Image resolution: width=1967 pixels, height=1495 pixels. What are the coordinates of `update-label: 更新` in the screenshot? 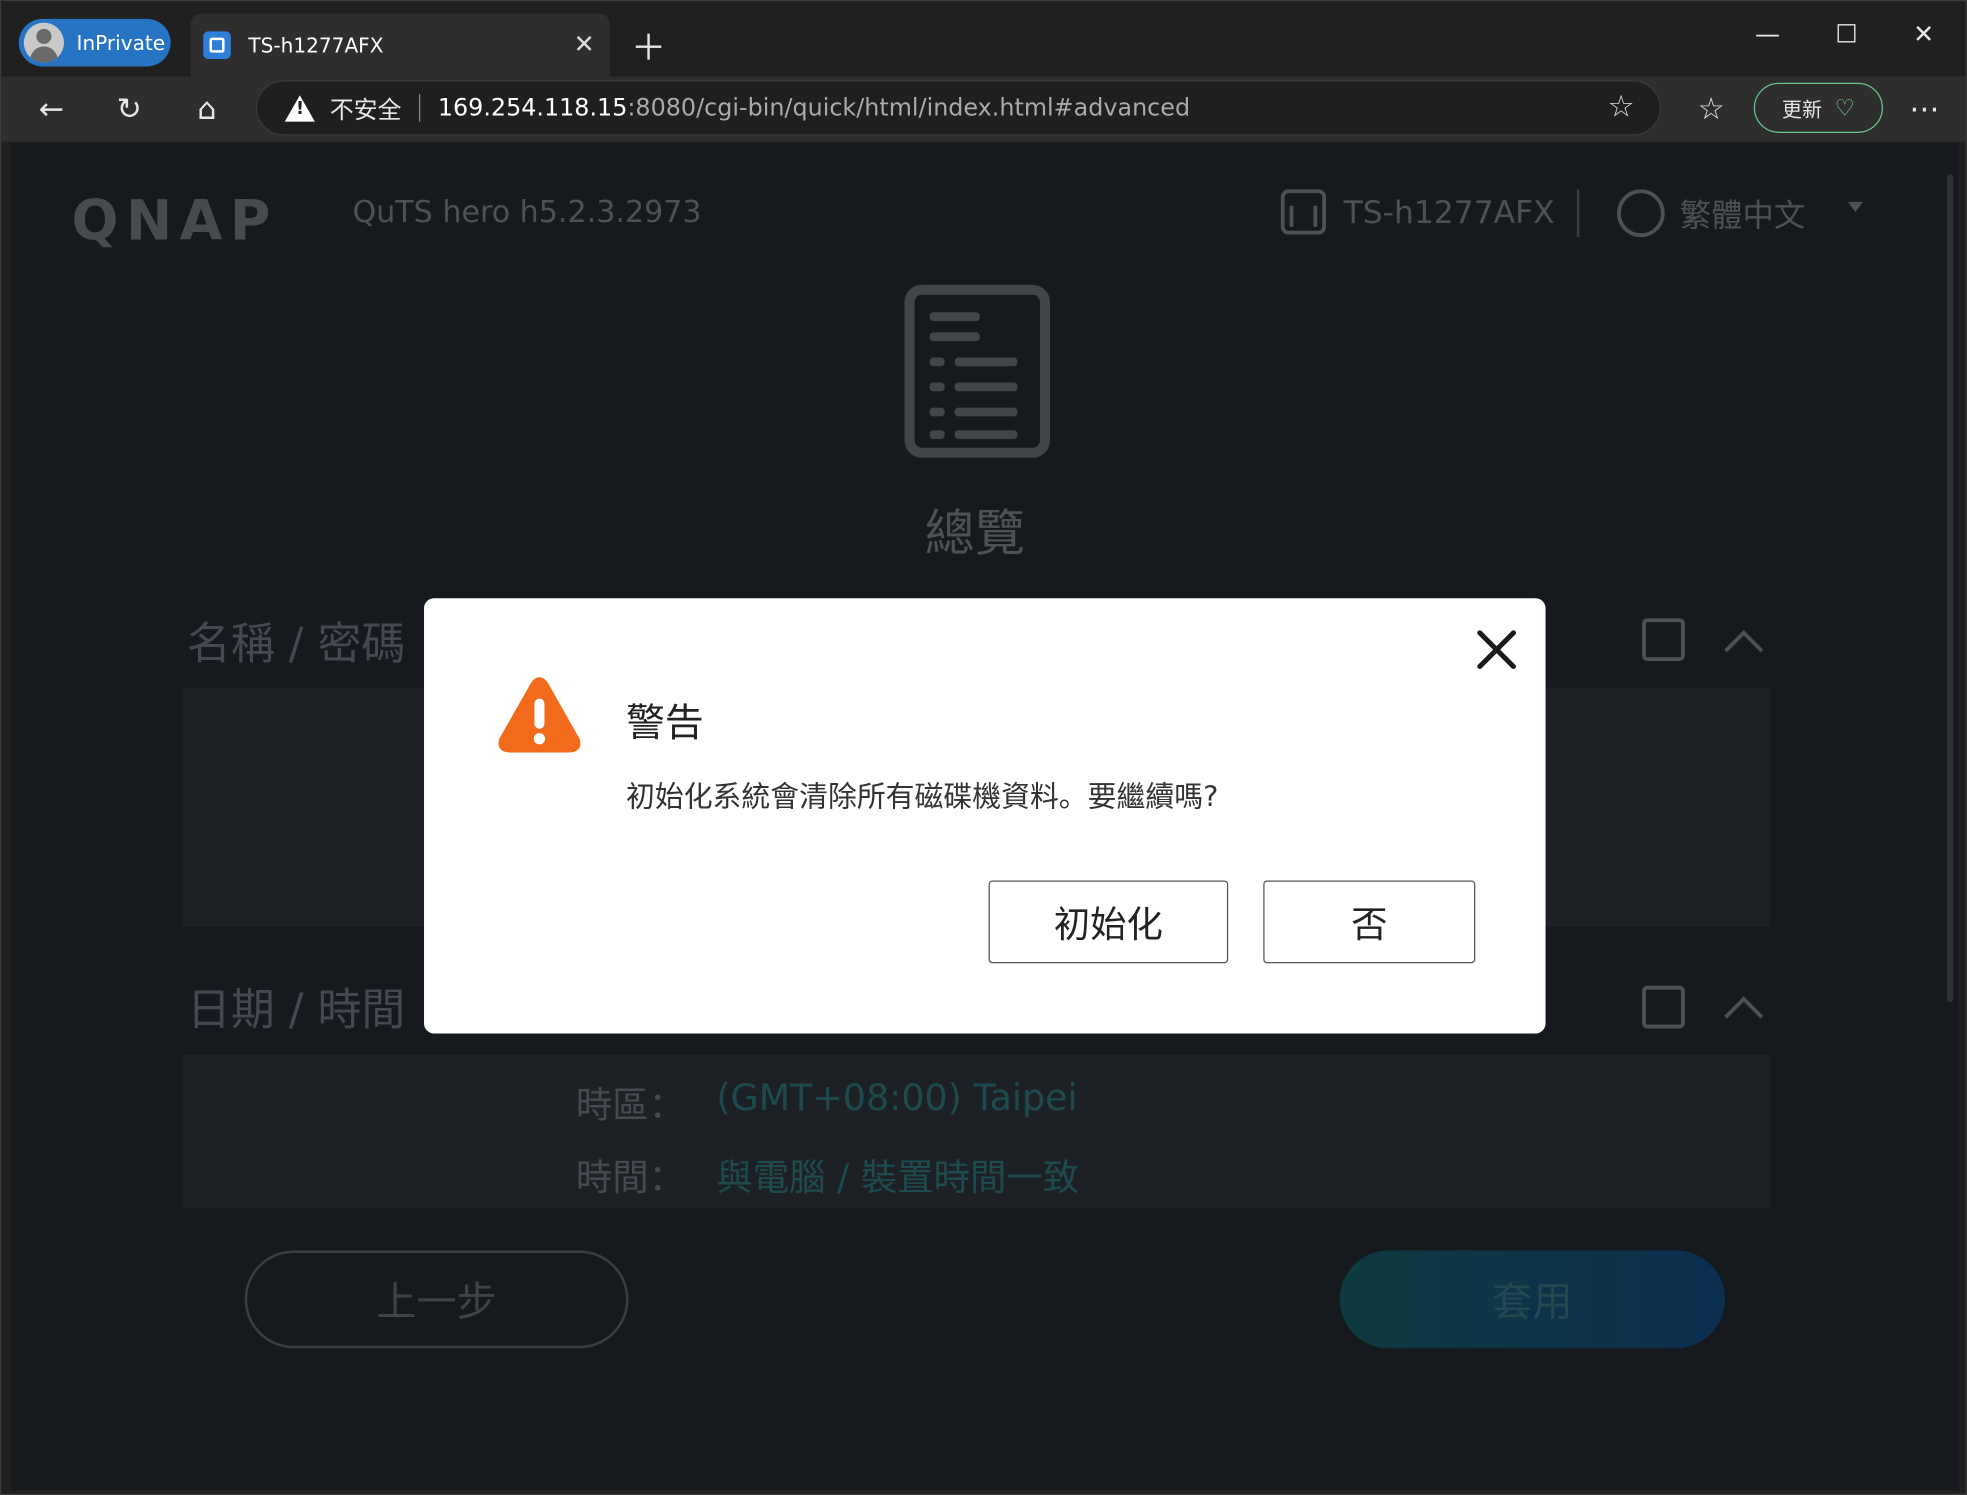 It's located at (1802, 109).